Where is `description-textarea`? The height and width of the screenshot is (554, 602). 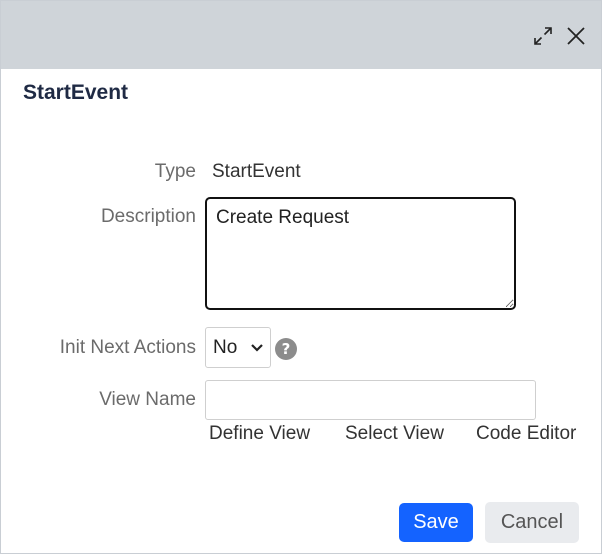
description-textarea is located at coordinates (360, 253).